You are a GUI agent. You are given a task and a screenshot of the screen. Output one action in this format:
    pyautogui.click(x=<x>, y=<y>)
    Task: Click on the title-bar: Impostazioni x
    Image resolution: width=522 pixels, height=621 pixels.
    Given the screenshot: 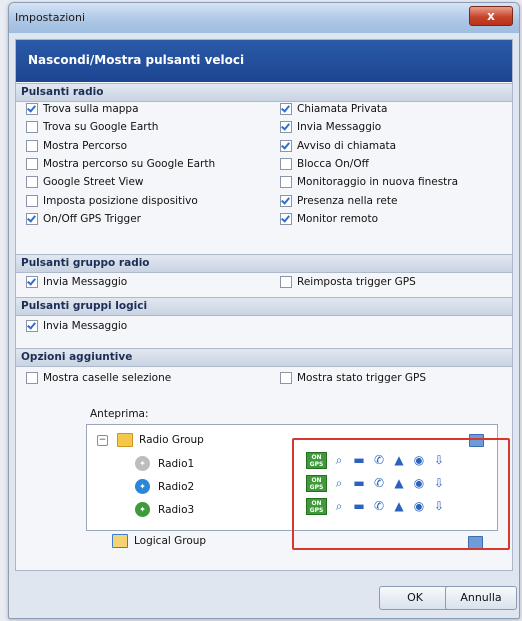 What is the action you would take?
    pyautogui.click(x=264, y=18)
    